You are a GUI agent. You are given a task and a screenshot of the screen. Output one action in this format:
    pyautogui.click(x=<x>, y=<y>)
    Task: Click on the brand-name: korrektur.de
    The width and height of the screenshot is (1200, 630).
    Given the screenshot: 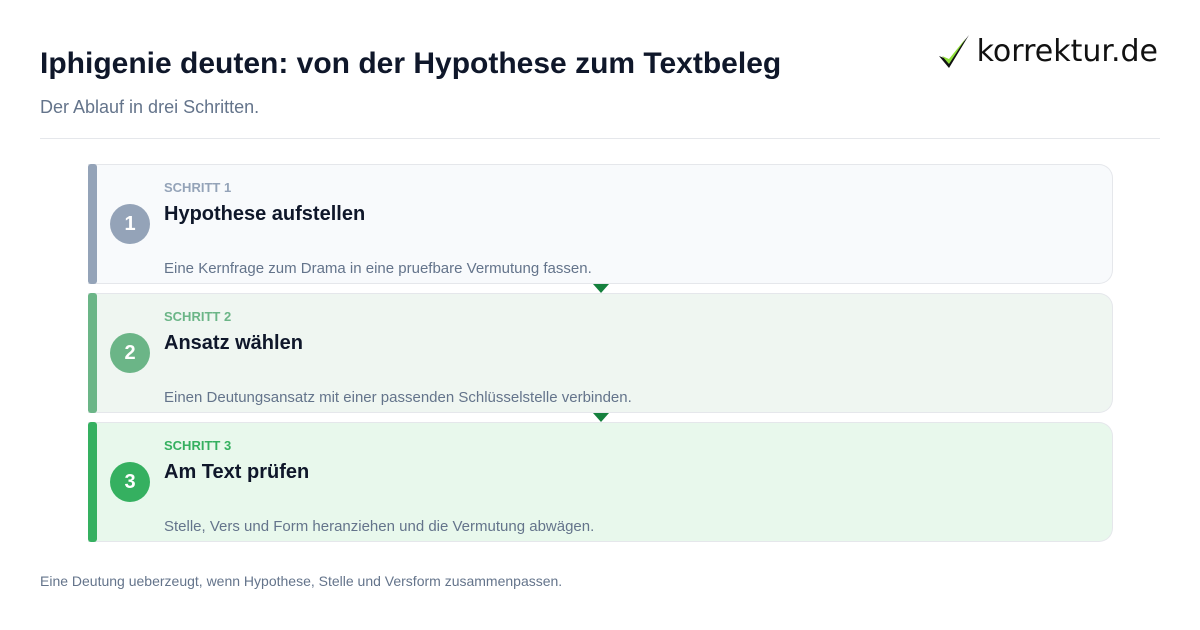 What is the action you would take?
    pyautogui.click(x=1067, y=51)
    